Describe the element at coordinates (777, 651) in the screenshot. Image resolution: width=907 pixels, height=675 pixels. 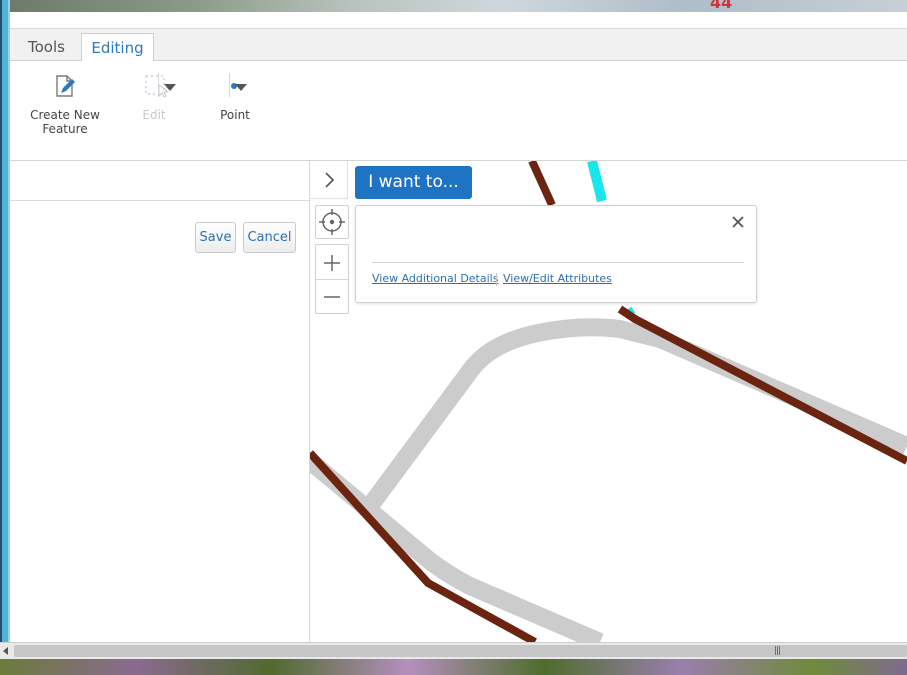
I see `scrollbar-grip-icon: |||` at that location.